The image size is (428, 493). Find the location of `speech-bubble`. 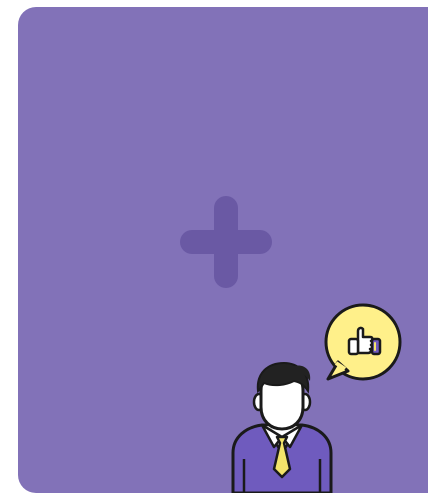

speech-bubble is located at coordinates (363, 342).